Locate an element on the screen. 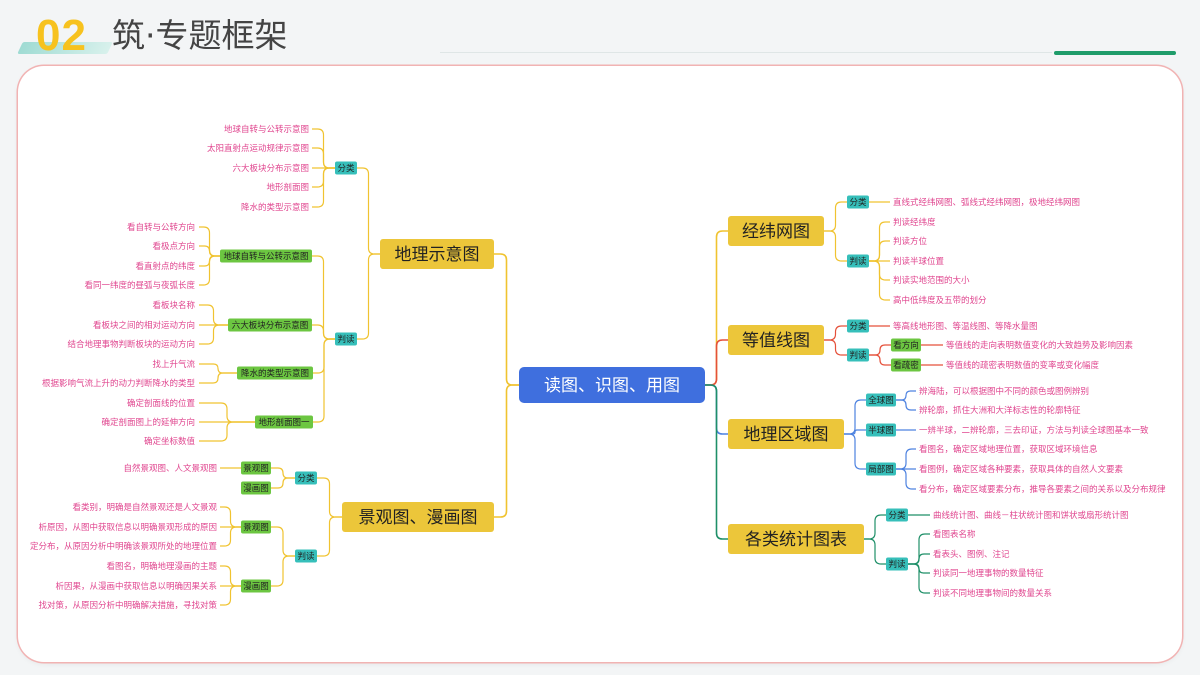  subgroup-label: 看方向 is located at coordinates (906, 345).